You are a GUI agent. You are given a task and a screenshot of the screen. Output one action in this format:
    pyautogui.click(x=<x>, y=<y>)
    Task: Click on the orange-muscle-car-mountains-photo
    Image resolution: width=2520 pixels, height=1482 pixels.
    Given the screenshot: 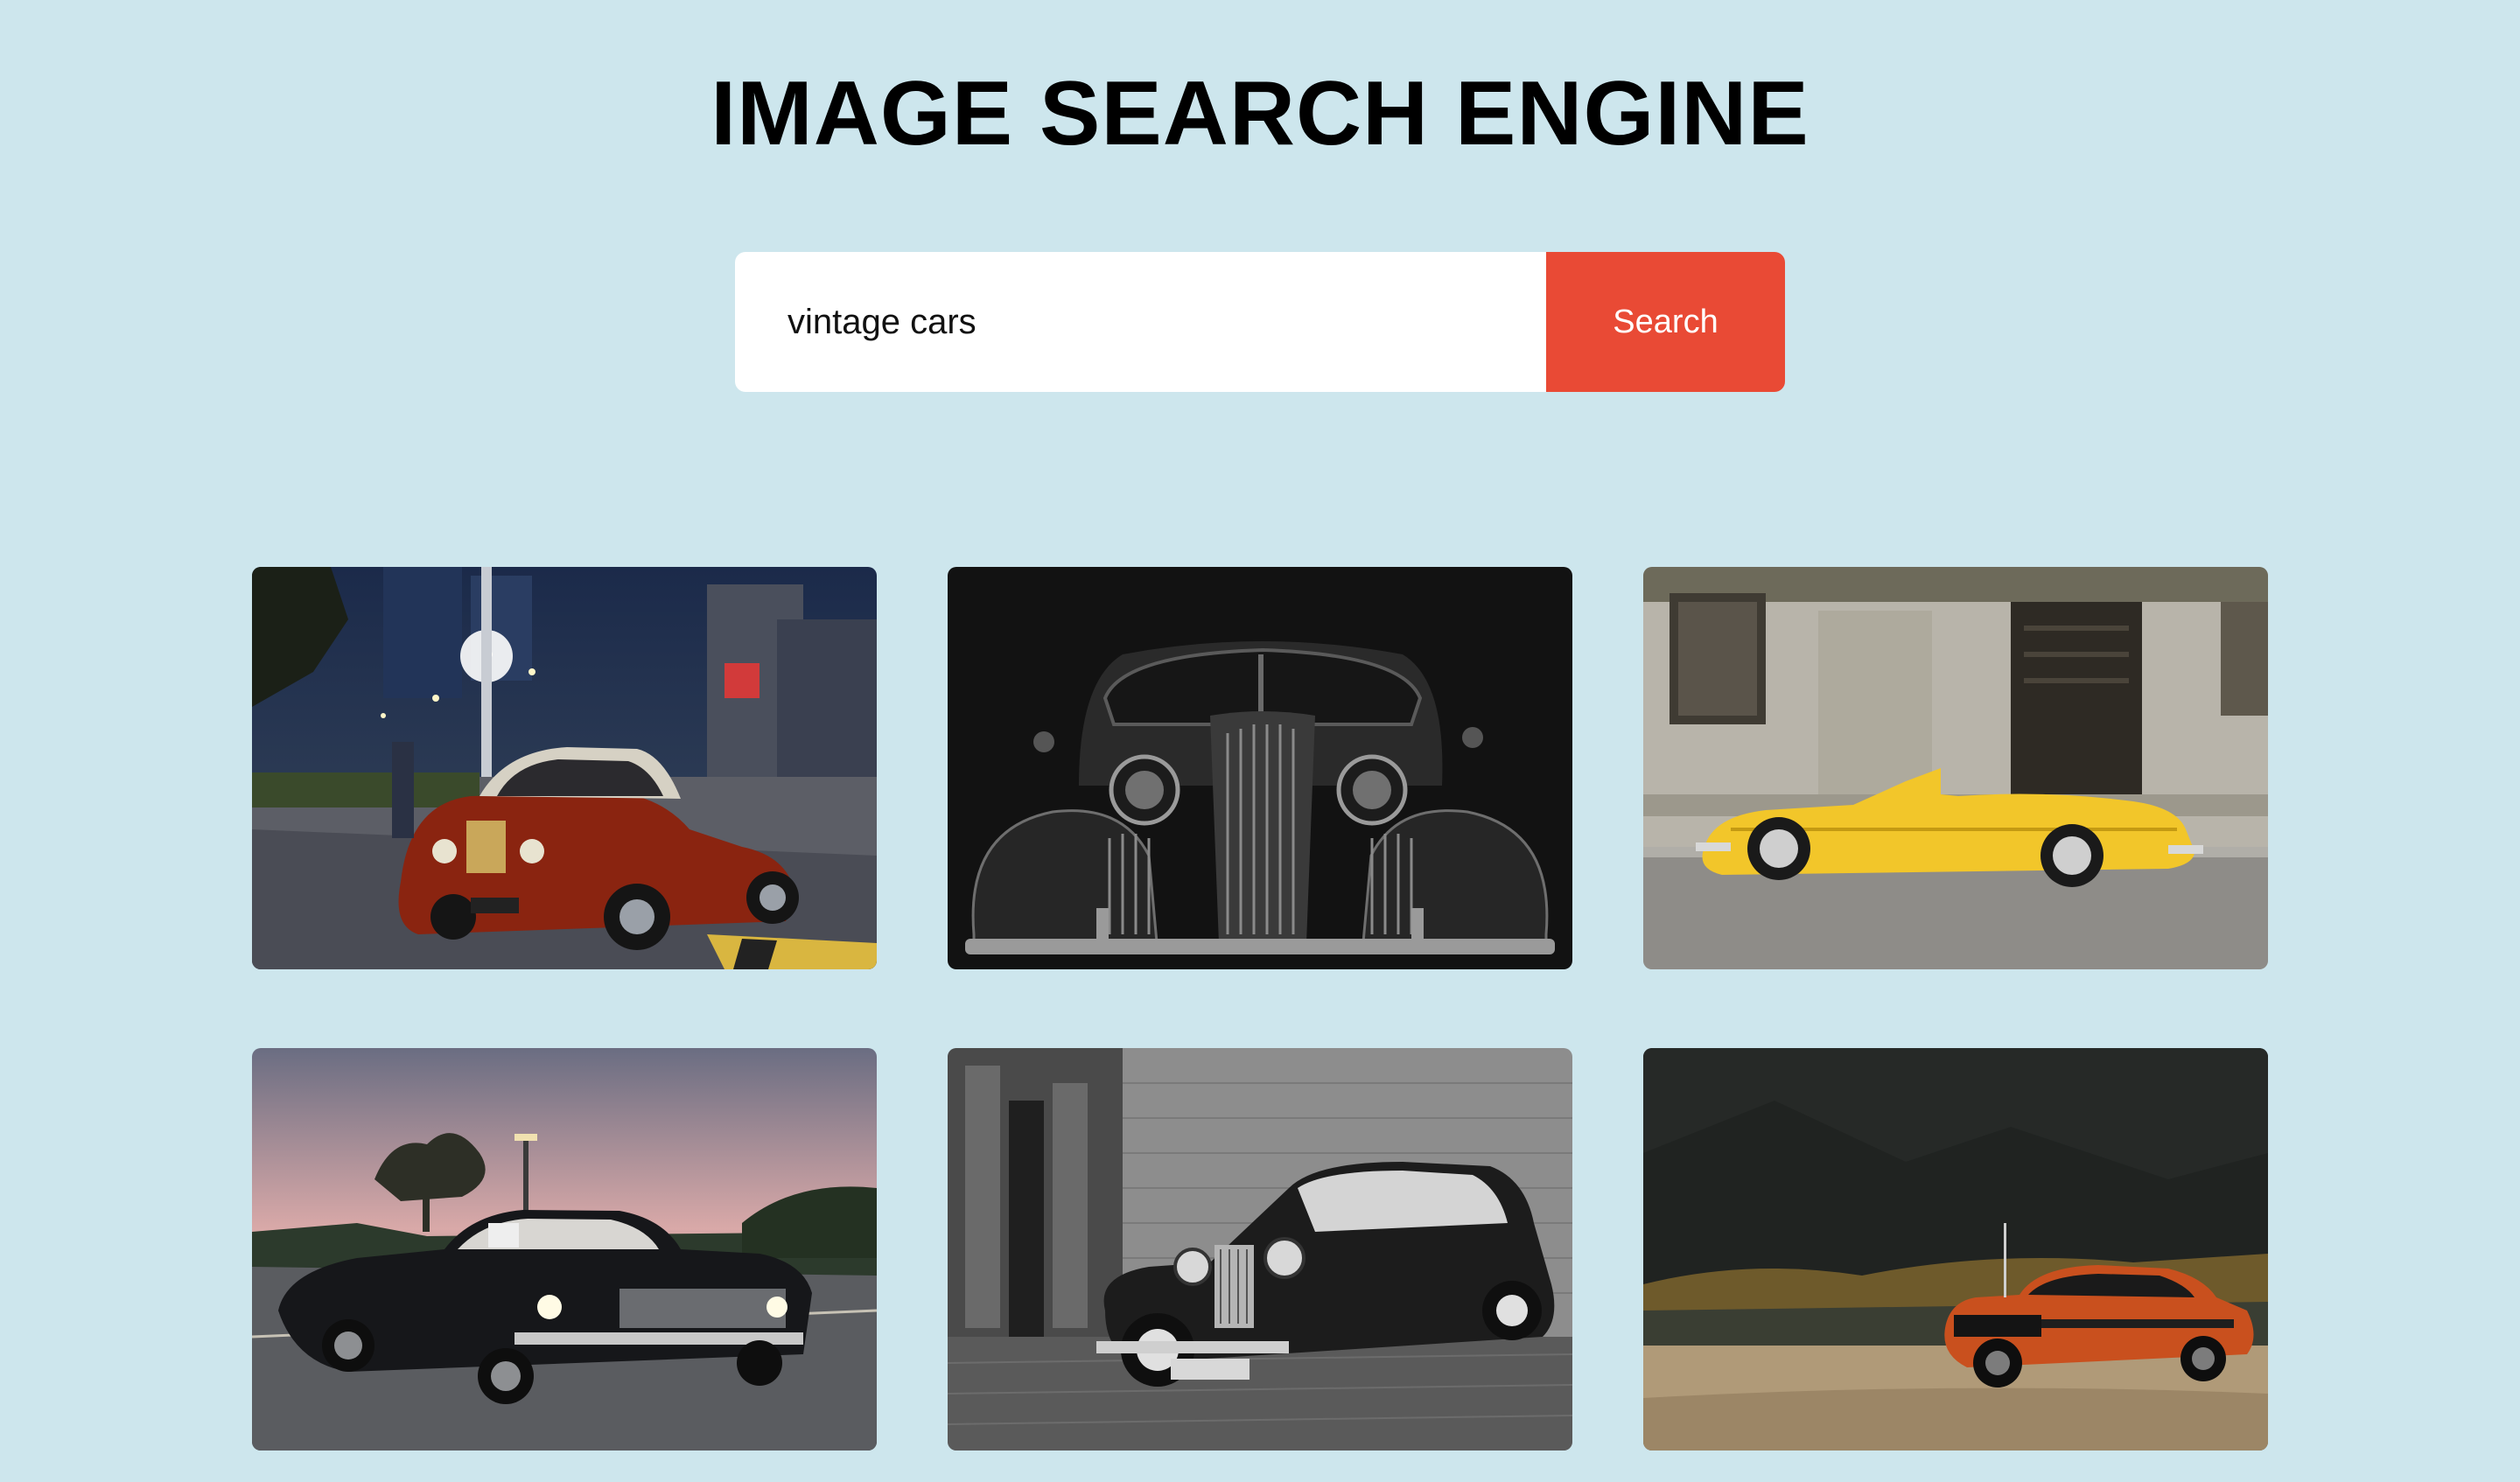 What is the action you would take?
    pyautogui.click(x=1955, y=1249)
    